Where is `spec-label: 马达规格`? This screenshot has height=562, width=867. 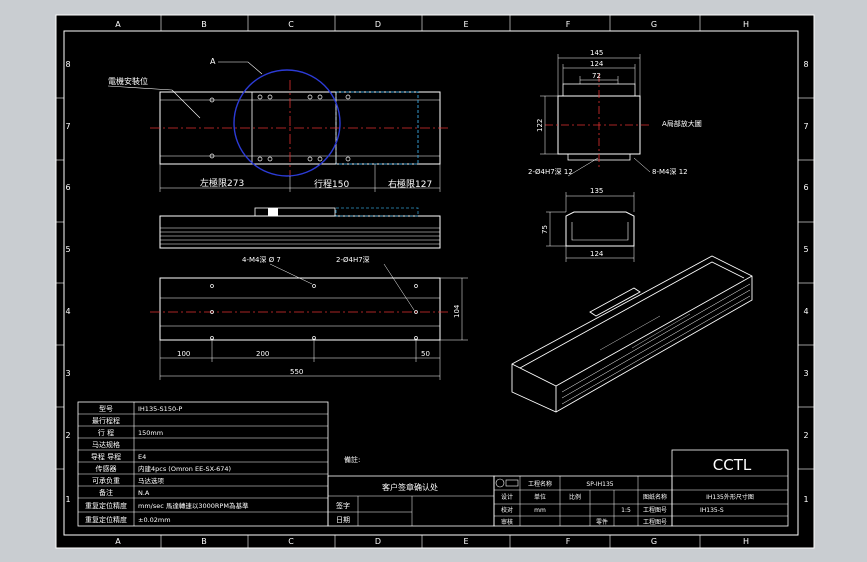 spec-label: 马达规格 is located at coordinates (106, 444).